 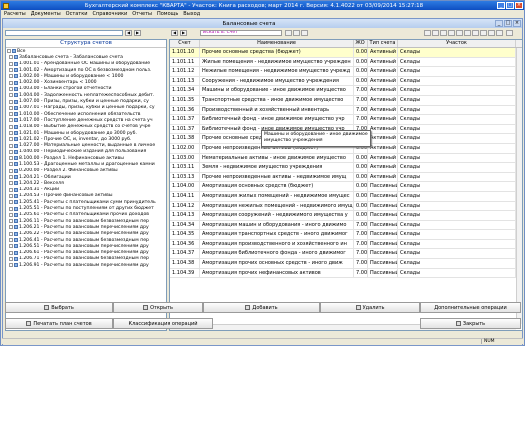 What do you see at coordinates (185, 43) in the screenshot?
I see `col-header-account: Счет` at bounding box center [185, 43].